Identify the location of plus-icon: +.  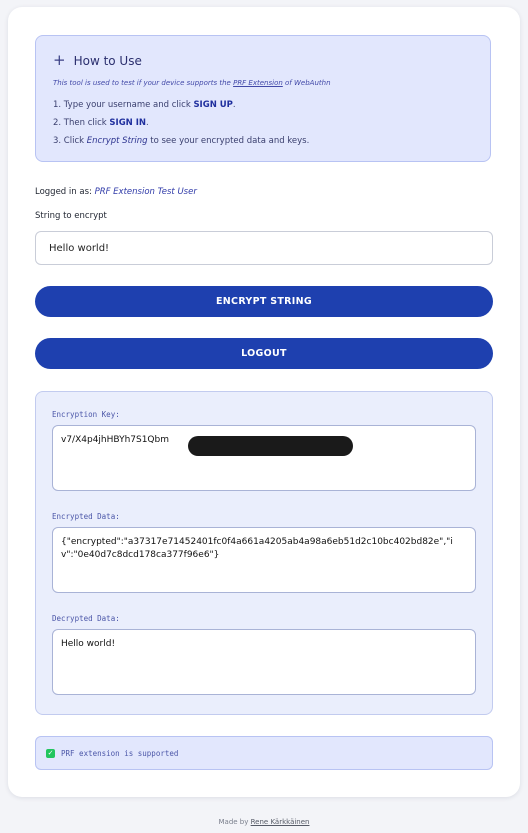
(59, 60).